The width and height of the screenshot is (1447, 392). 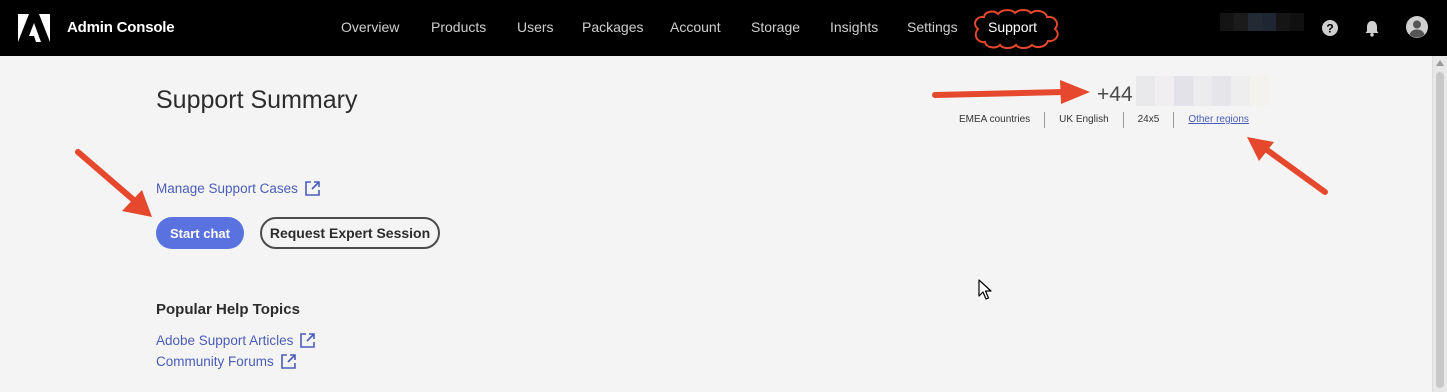 What do you see at coordinates (1372, 28) in the screenshot?
I see `bell-icon` at bounding box center [1372, 28].